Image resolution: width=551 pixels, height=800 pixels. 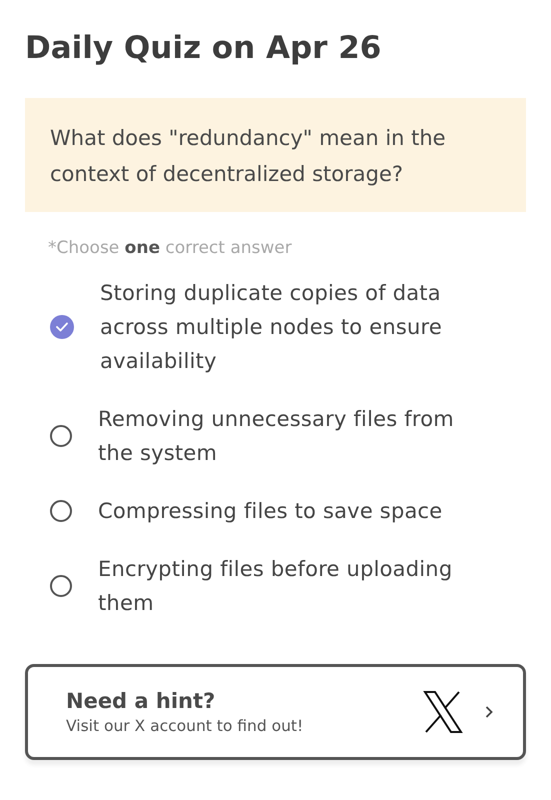 I want to click on quiz-title: Daily Quiz on Apr 26, so click(x=203, y=48).